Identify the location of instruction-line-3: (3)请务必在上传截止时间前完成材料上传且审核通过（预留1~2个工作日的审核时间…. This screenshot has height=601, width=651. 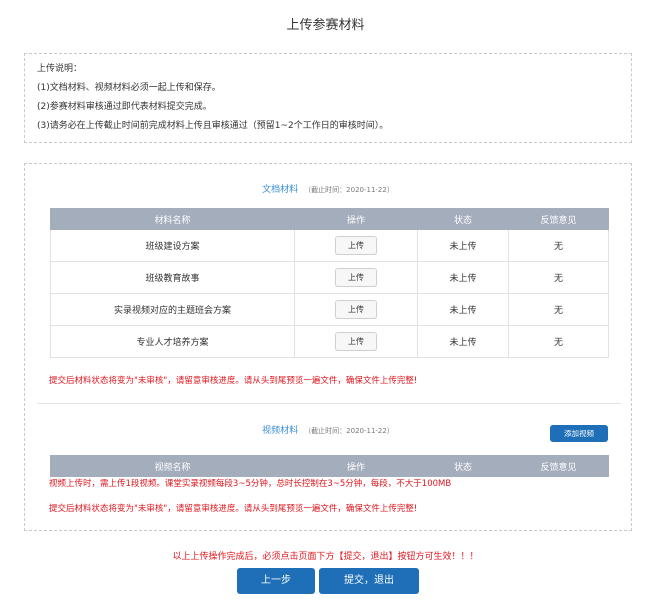
(213, 126).